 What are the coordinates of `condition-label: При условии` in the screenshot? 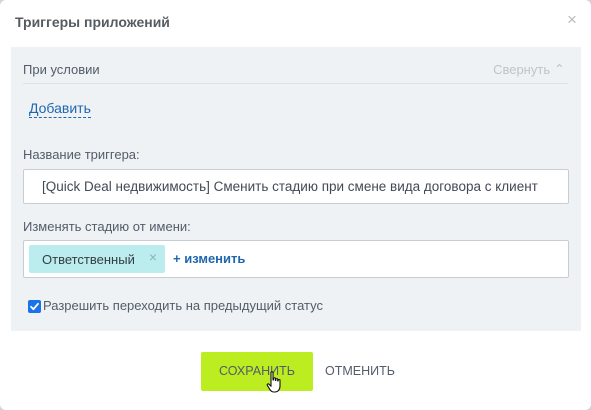 It's located at (61, 69).